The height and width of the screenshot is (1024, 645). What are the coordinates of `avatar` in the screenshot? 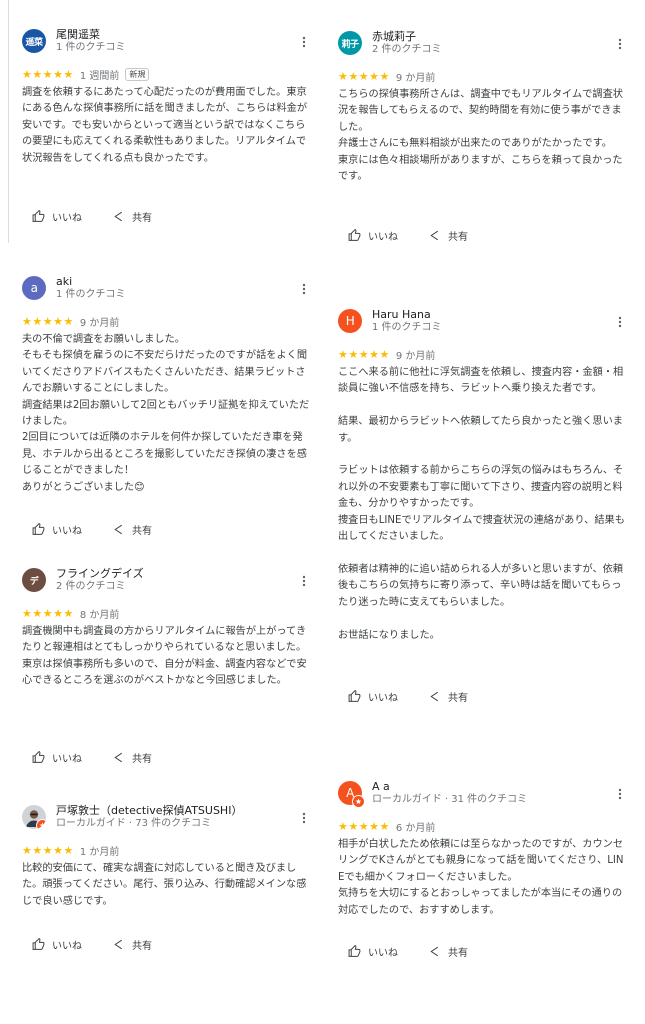 It's located at (34, 817).